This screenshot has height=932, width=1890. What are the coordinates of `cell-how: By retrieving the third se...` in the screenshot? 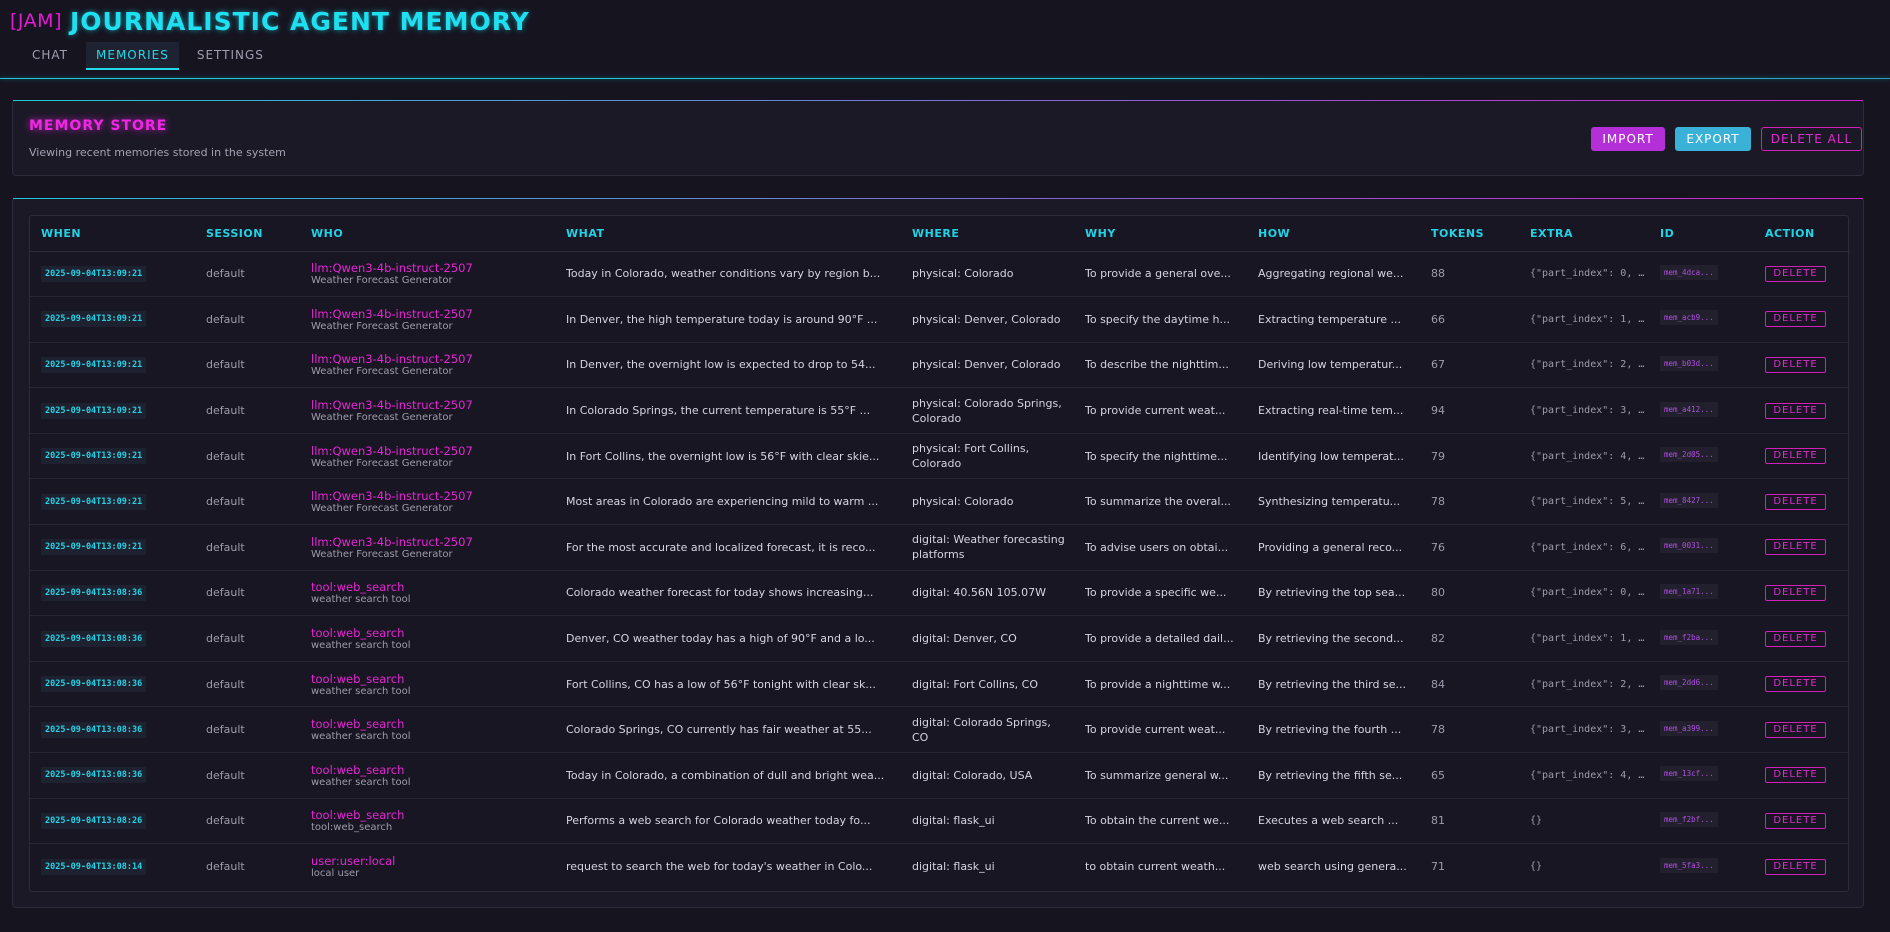 It's located at (1333, 684).